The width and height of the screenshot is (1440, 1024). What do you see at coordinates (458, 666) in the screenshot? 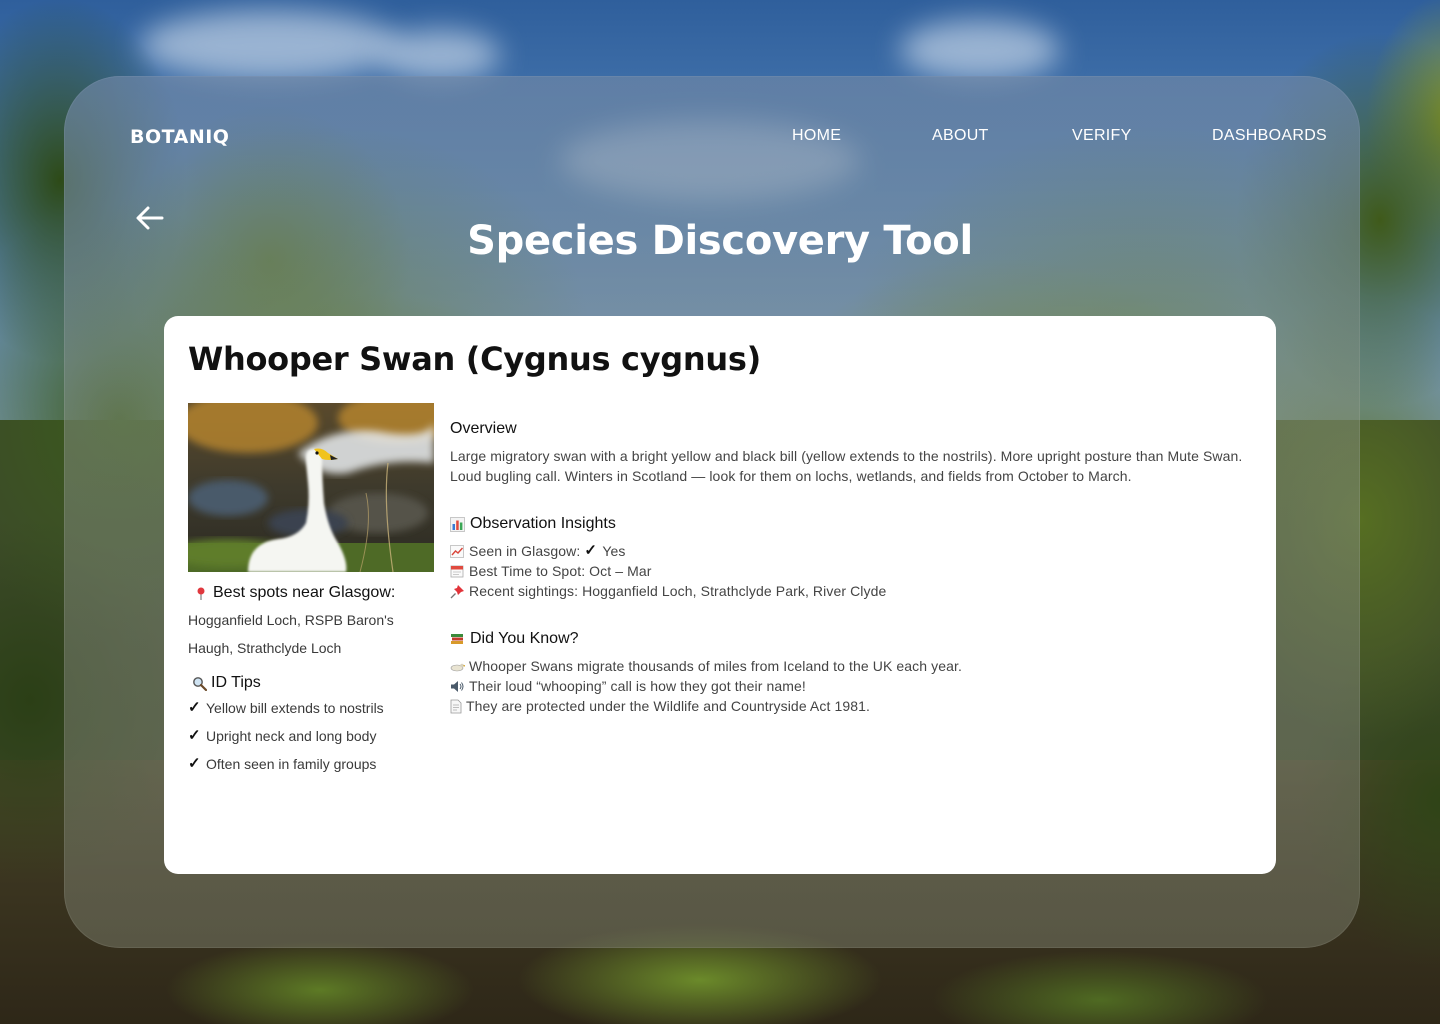
I see `bird-icon` at bounding box center [458, 666].